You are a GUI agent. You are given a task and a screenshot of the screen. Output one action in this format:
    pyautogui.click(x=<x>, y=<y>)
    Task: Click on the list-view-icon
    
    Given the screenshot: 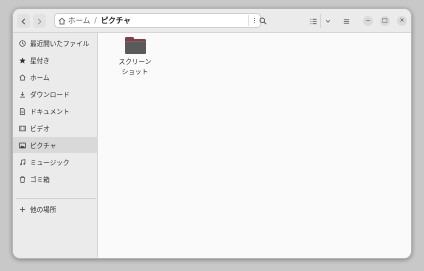 What is the action you would take?
    pyautogui.click(x=313, y=21)
    